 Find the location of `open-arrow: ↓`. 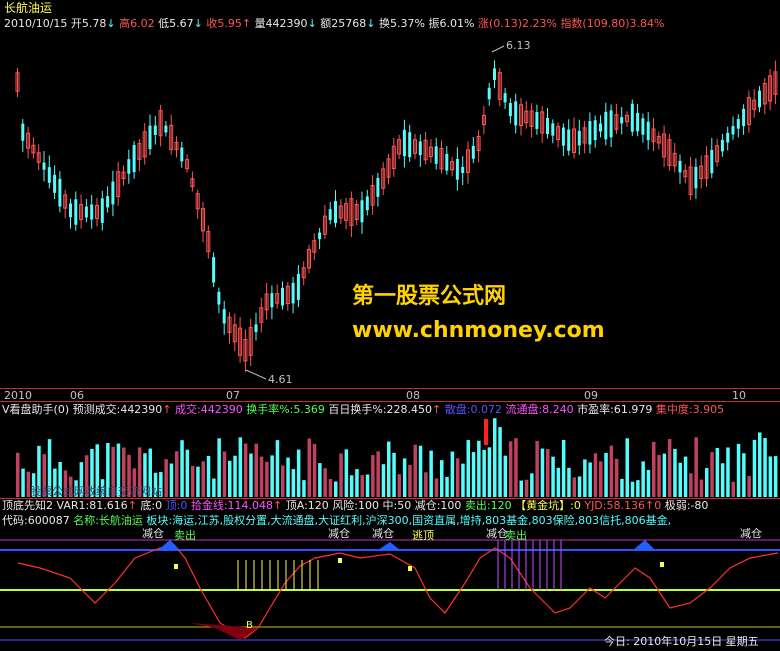

open-arrow: ↓ is located at coordinates (111, 23).